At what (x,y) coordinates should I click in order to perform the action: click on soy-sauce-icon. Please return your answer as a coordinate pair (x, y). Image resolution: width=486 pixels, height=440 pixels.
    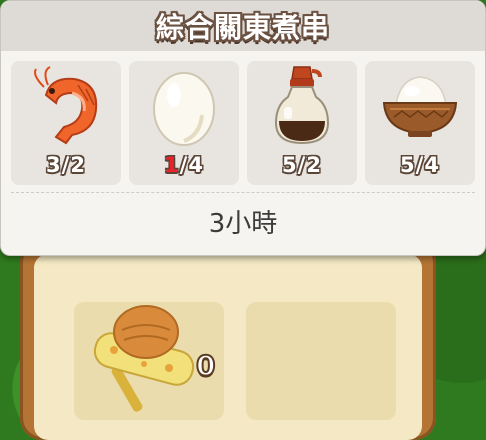
    Looking at the image, I should click on (302, 105).